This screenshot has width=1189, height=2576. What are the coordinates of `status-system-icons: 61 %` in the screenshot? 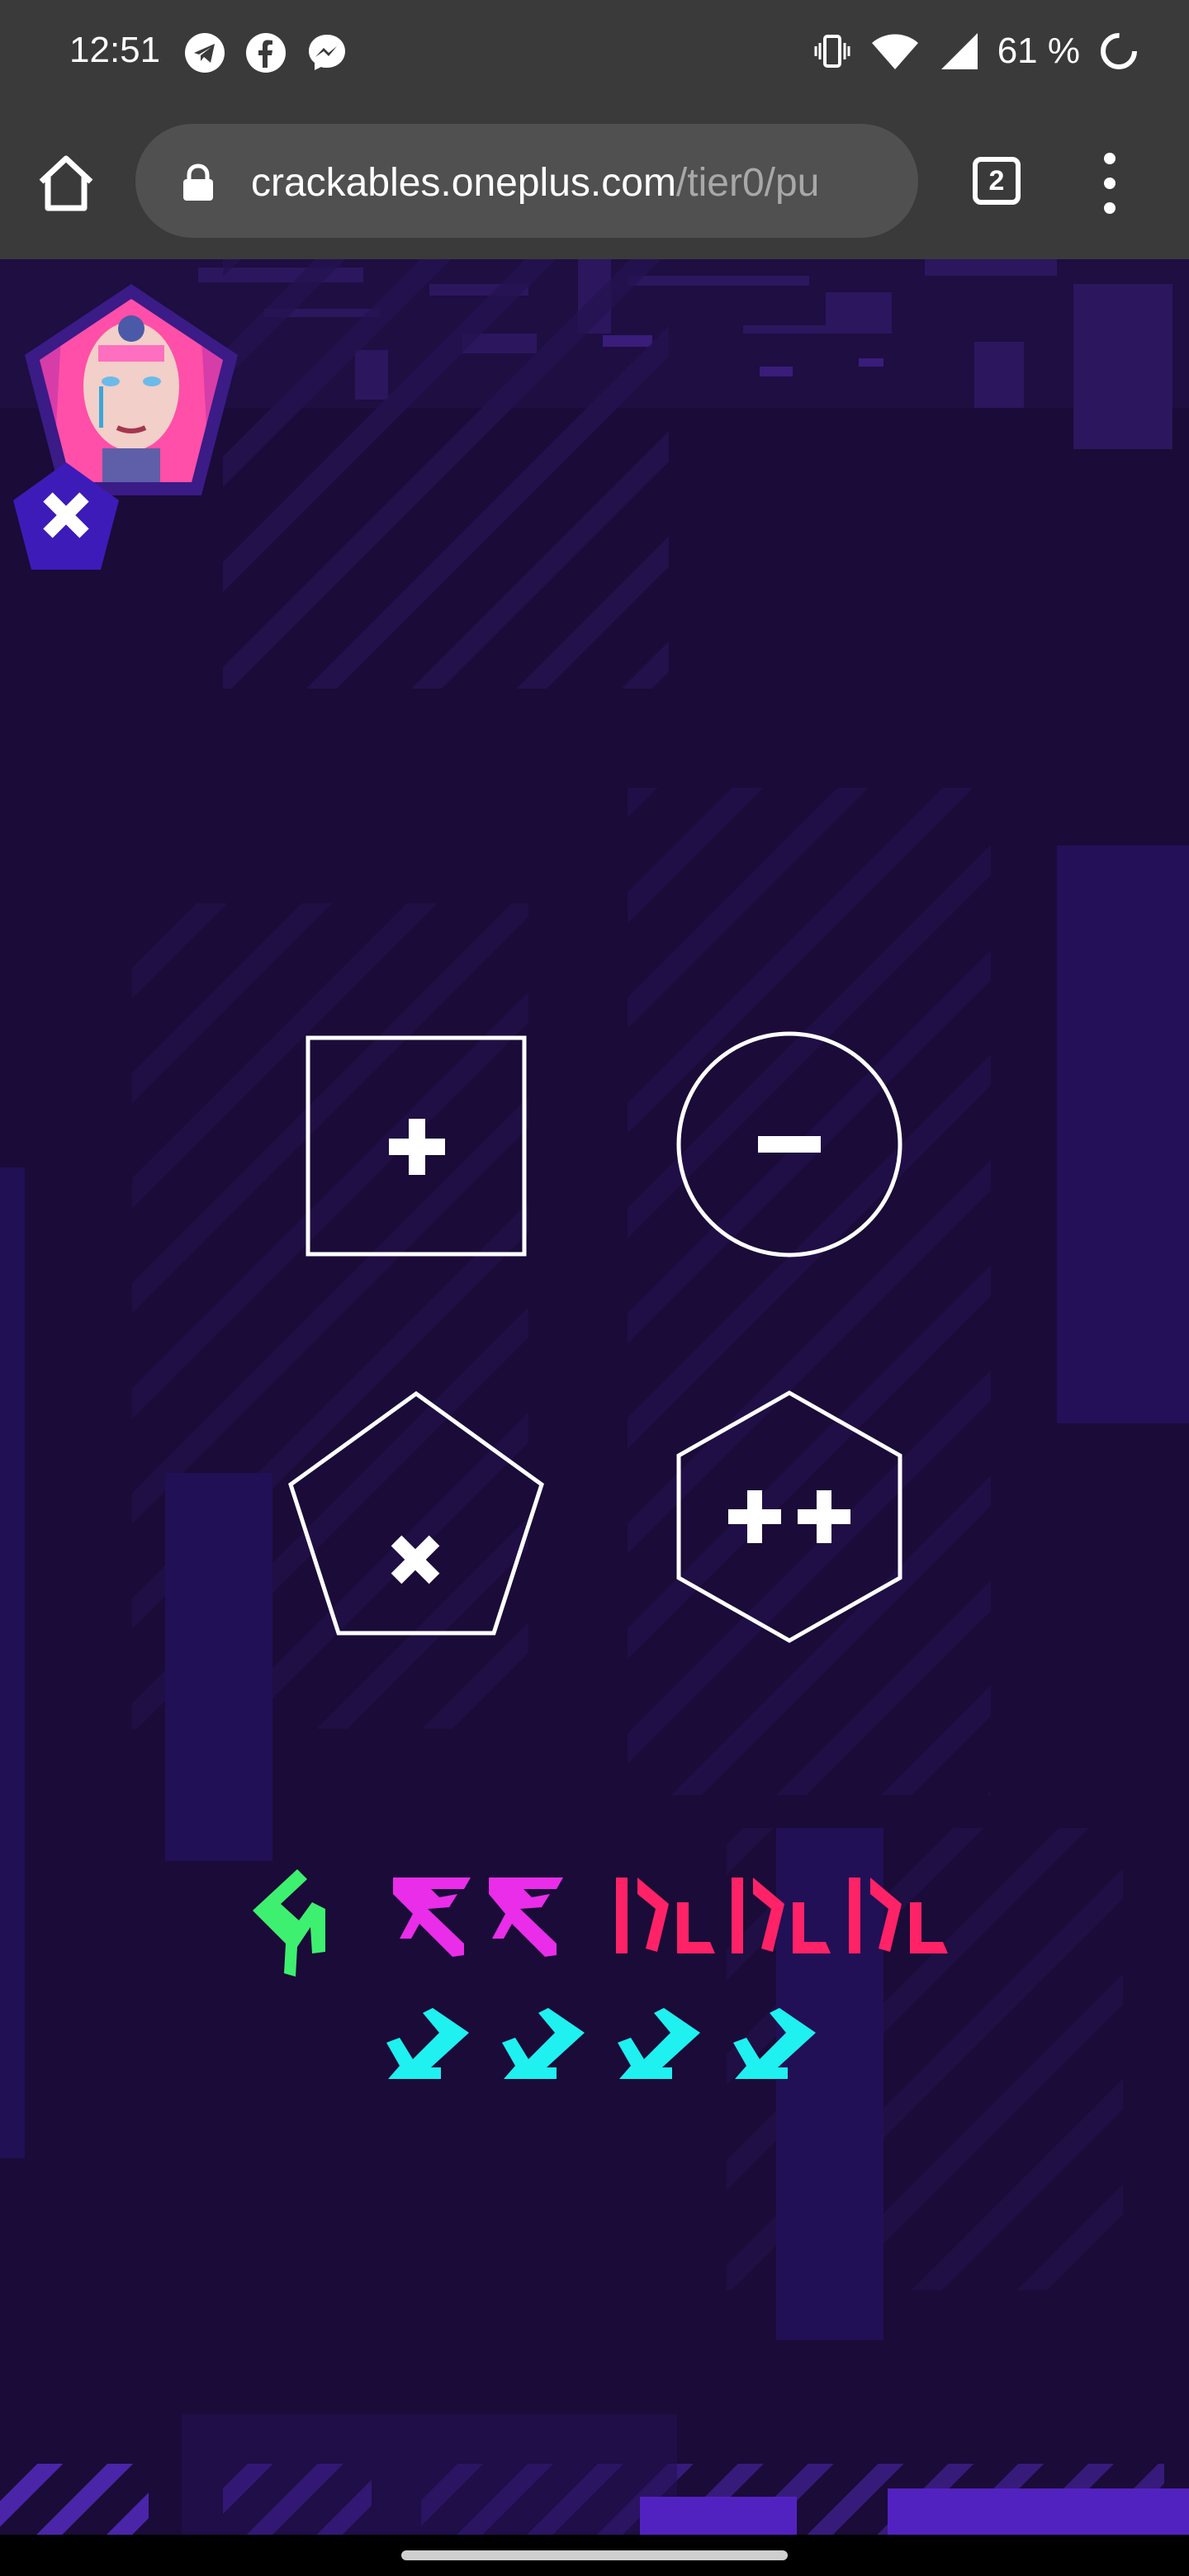 It's located at (975, 51).